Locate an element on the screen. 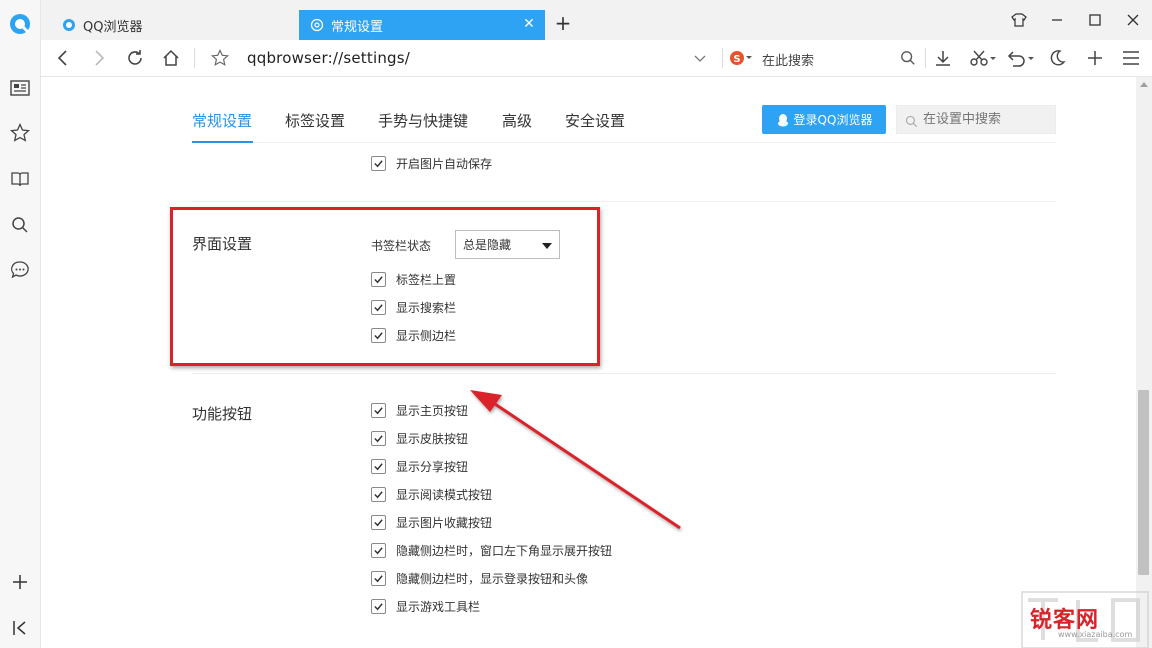  tabbar-top-option: 标签栏上置 is located at coordinates (413, 279).